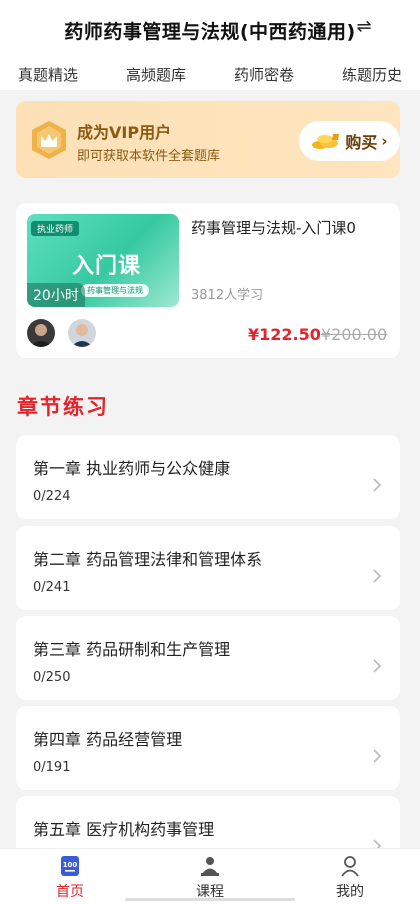  What do you see at coordinates (52, 587) in the screenshot?
I see `chapter-progress: 0/241` at bounding box center [52, 587].